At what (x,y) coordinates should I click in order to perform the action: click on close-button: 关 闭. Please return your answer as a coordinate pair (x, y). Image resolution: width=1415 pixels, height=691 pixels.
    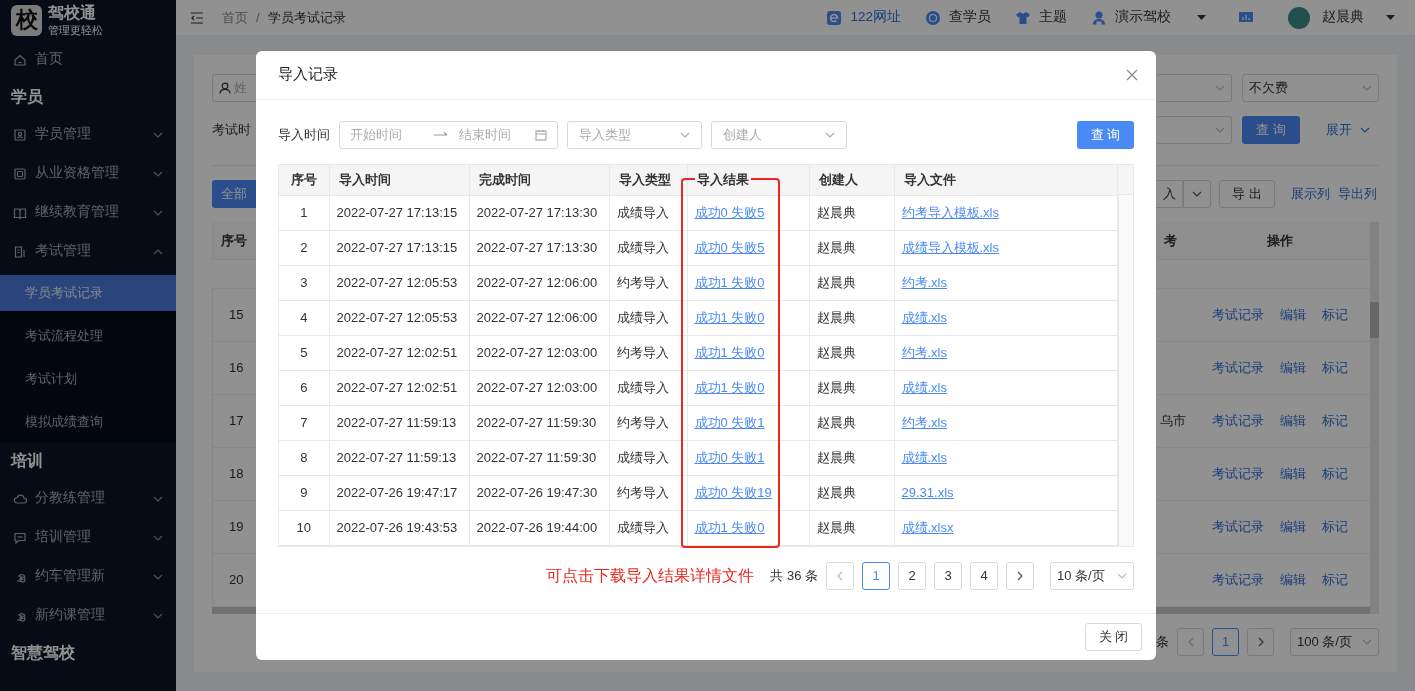
    Looking at the image, I should click on (1113, 637).